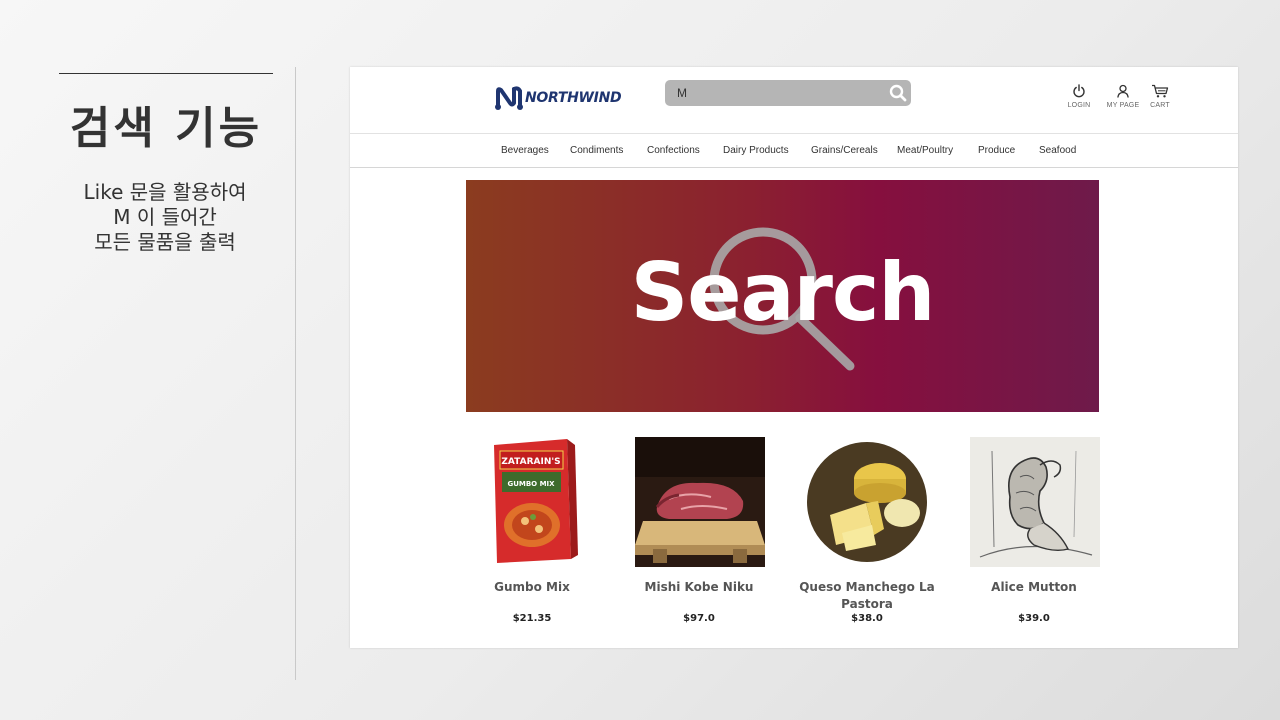 The image size is (1280, 720). I want to click on category-beverages: Beverages, so click(525, 150).